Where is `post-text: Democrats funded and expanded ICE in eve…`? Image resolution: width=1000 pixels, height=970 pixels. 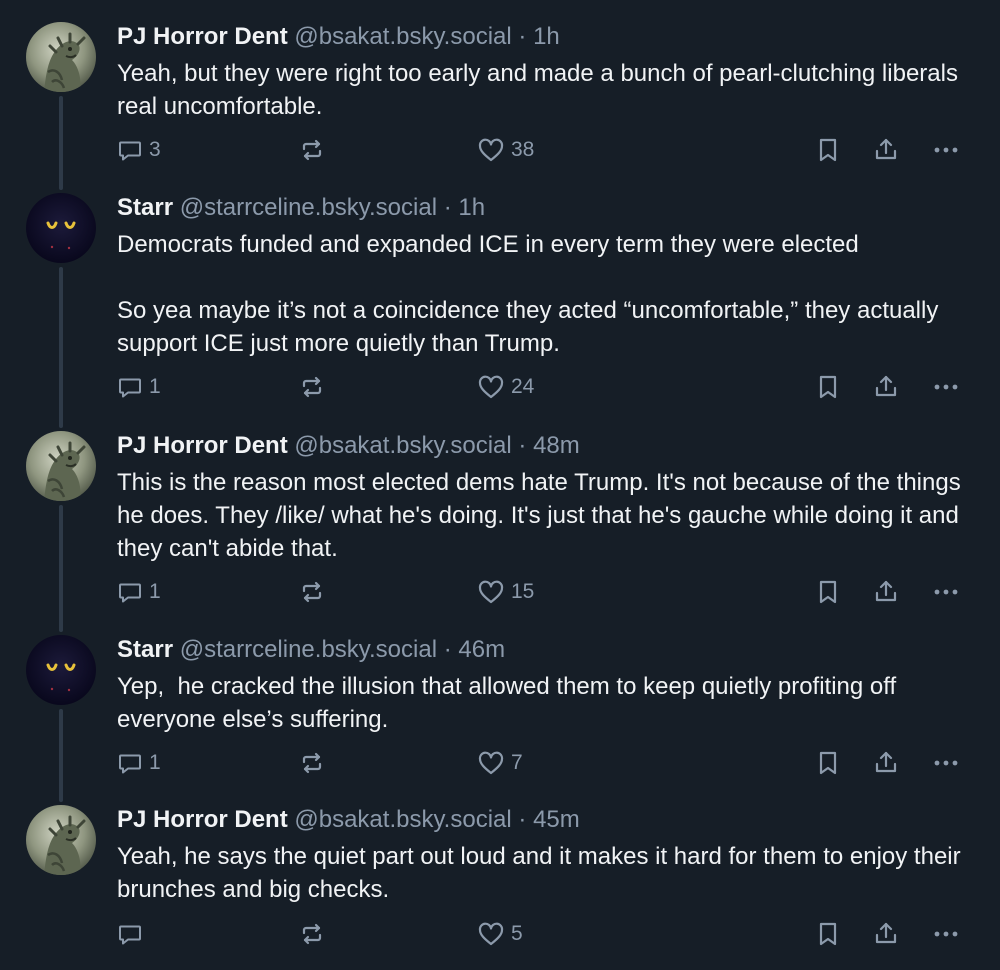
post-text: Democrats funded and expanded ICE in eve… is located at coordinates (528, 294).